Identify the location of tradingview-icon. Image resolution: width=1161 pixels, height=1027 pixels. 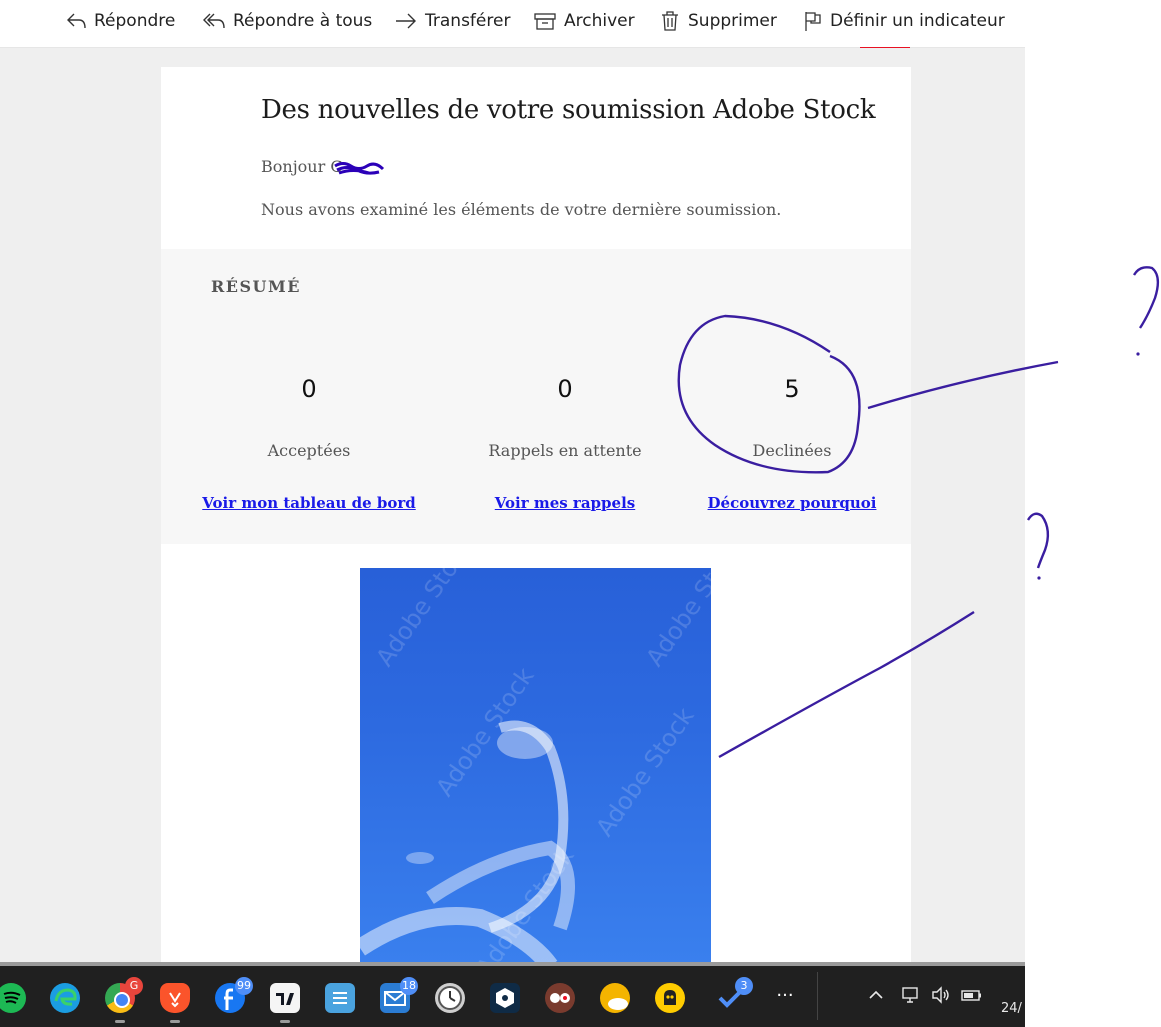
(285, 998).